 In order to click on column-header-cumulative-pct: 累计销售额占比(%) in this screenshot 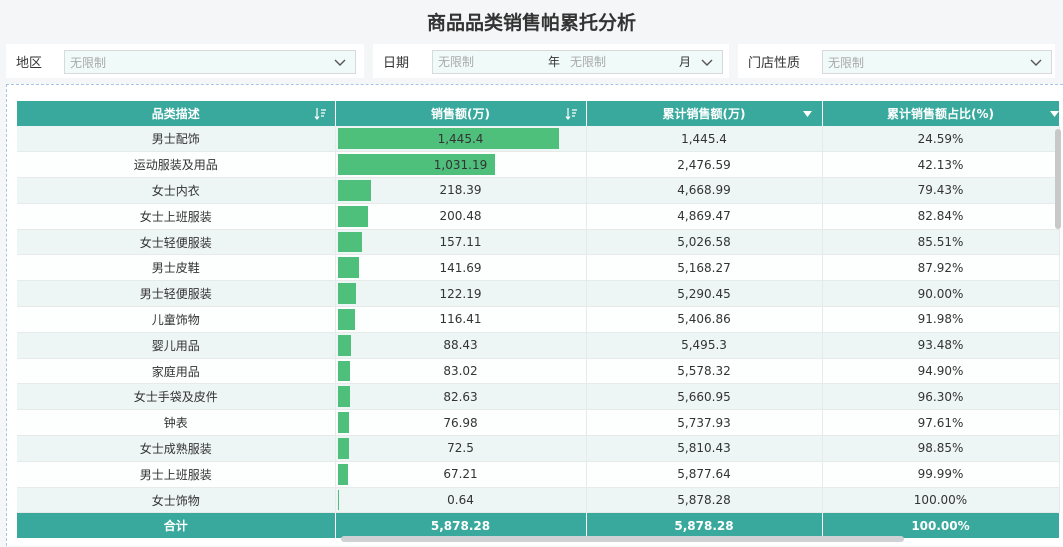, I will do `click(941, 113)`.